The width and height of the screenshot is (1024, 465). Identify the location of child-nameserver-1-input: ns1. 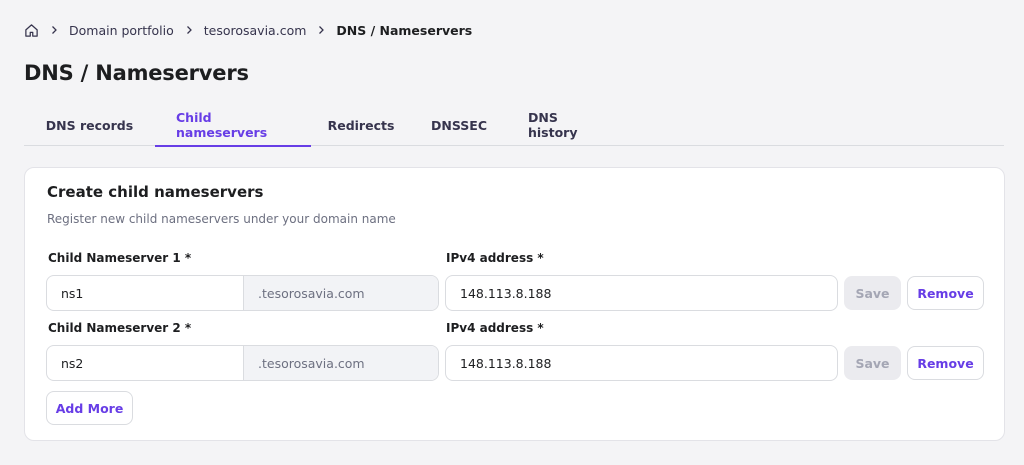
(145, 293).